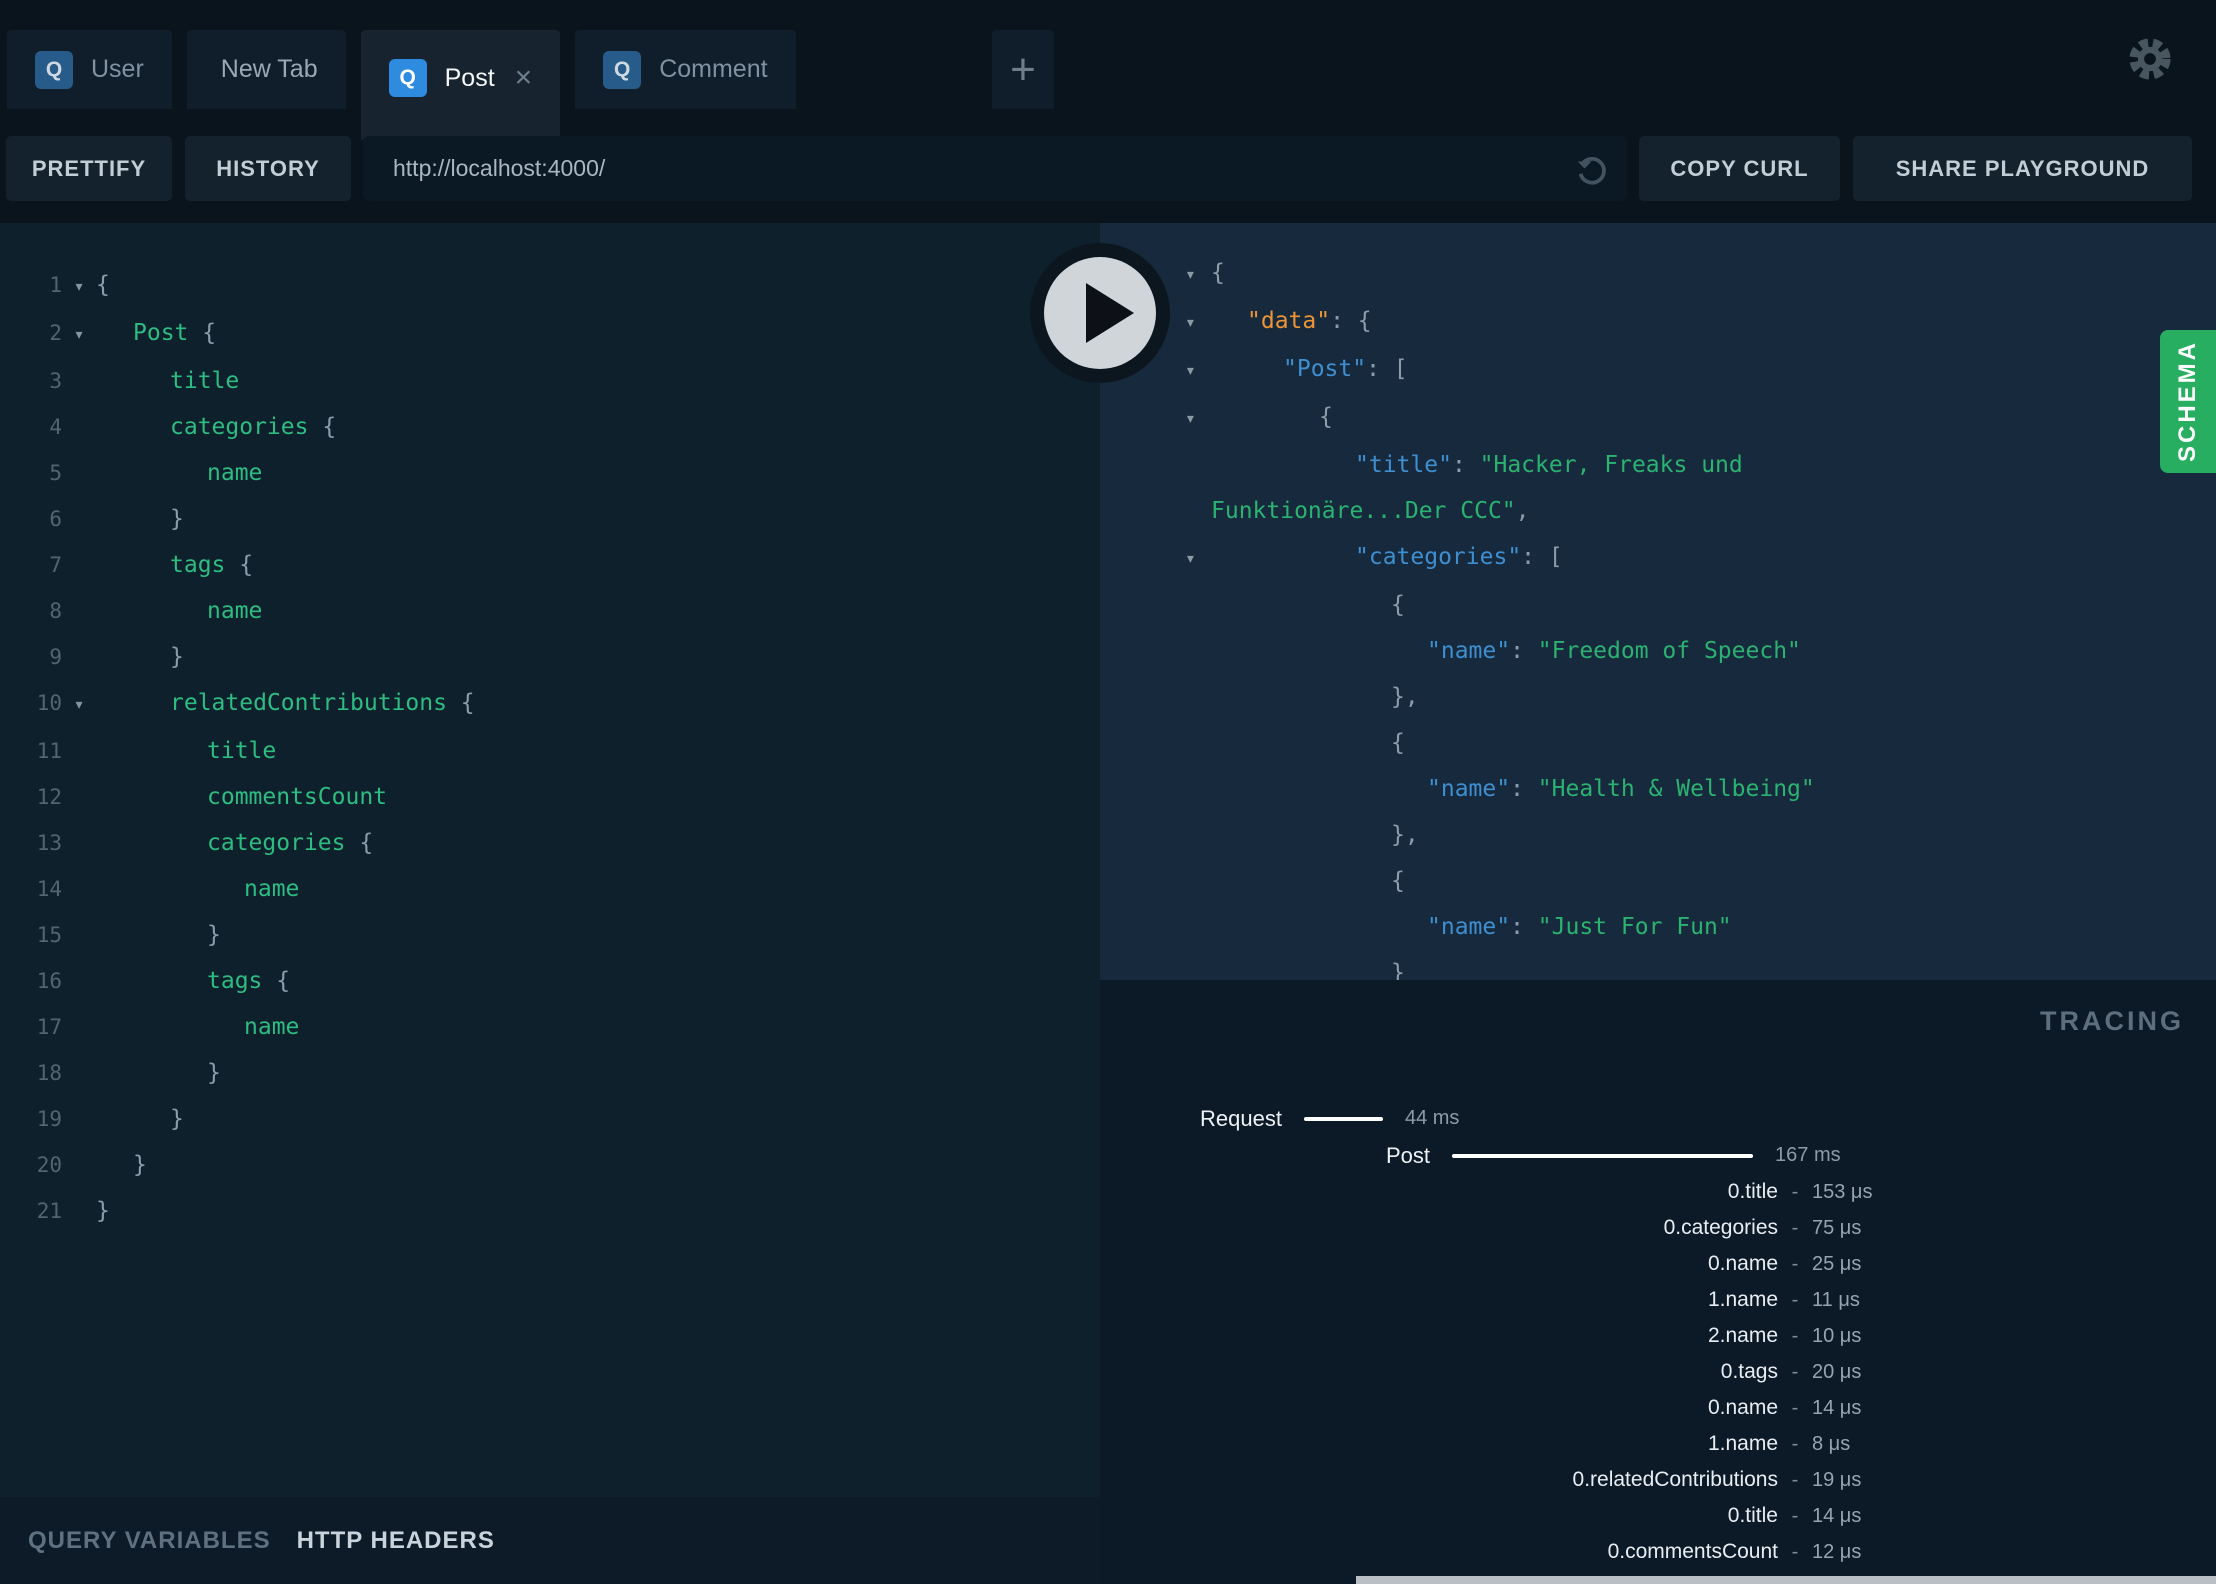  What do you see at coordinates (460, 85) in the screenshot?
I see `tab-post: Q Post ×` at bounding box center [460, 85].